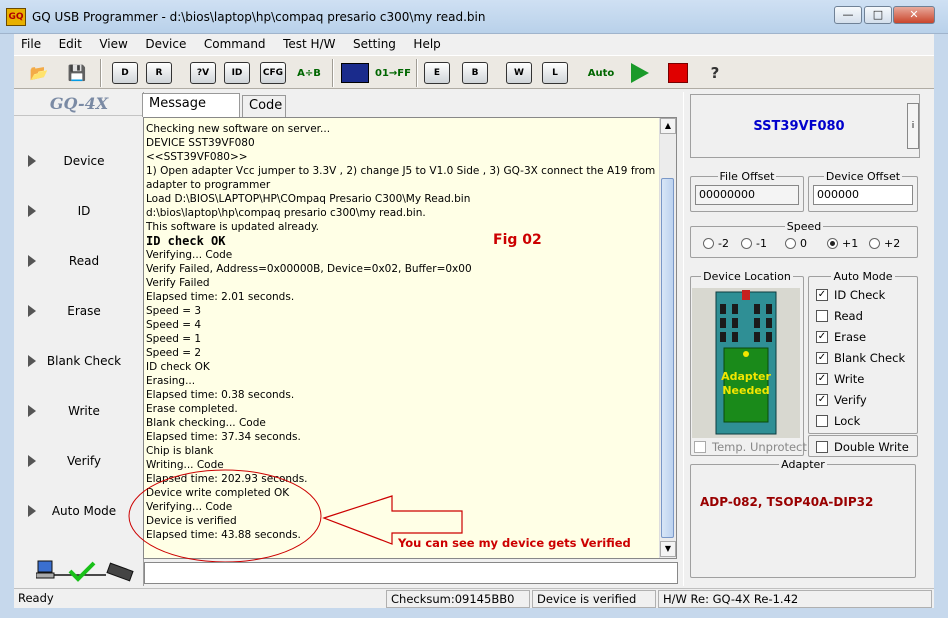 The height and width of the screenshot is (618, 948). I want to click on double-write-checkbox: Double Write, so click(862, 447).